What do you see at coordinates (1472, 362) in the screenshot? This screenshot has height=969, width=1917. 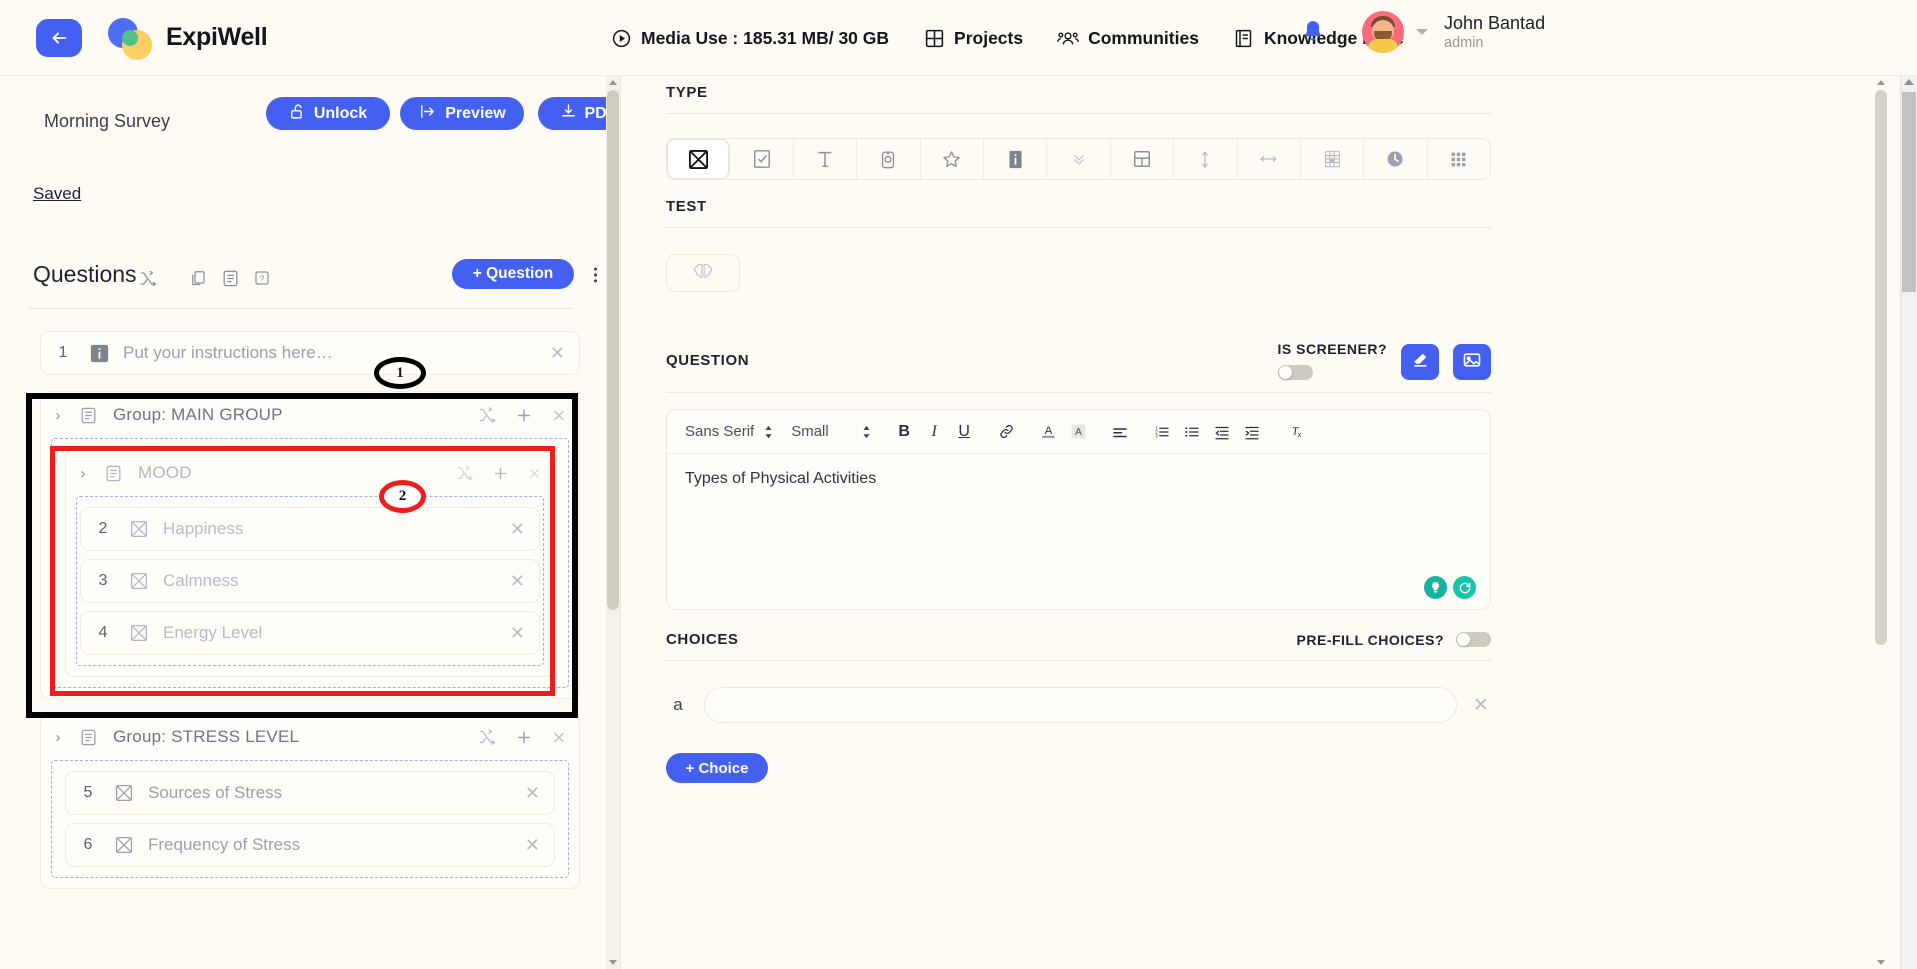 I see `insert-image-button` at bounding box center [1472, 362].